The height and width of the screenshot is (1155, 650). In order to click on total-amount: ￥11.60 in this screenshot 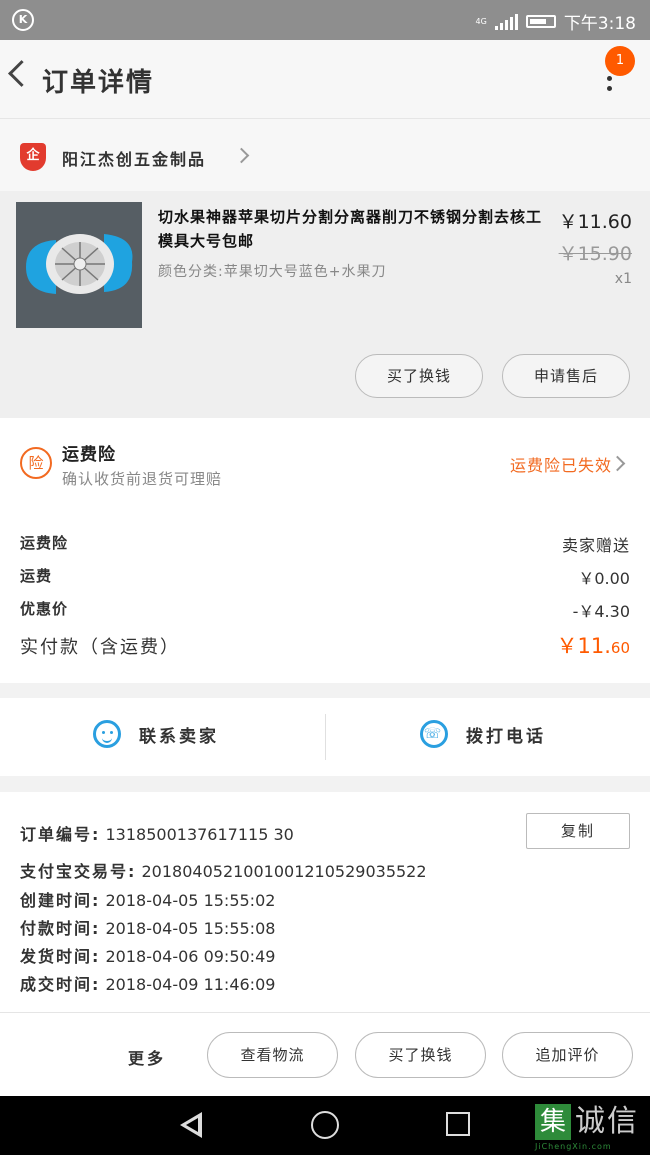, I will do `click(594, 645)`.